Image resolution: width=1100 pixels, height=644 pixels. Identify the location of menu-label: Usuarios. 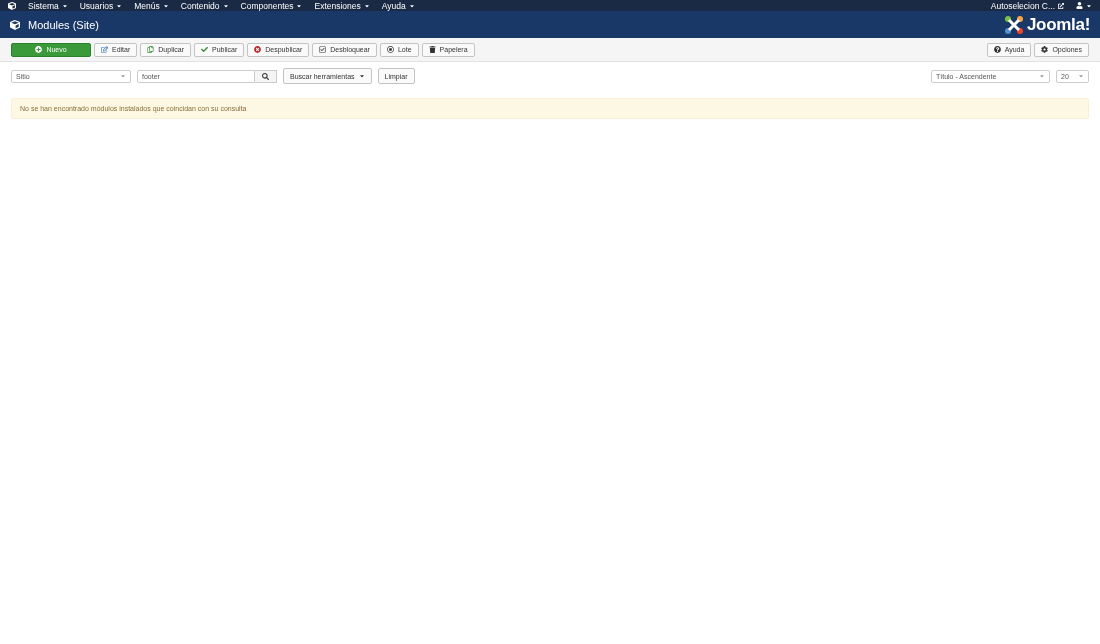
(96, 5).